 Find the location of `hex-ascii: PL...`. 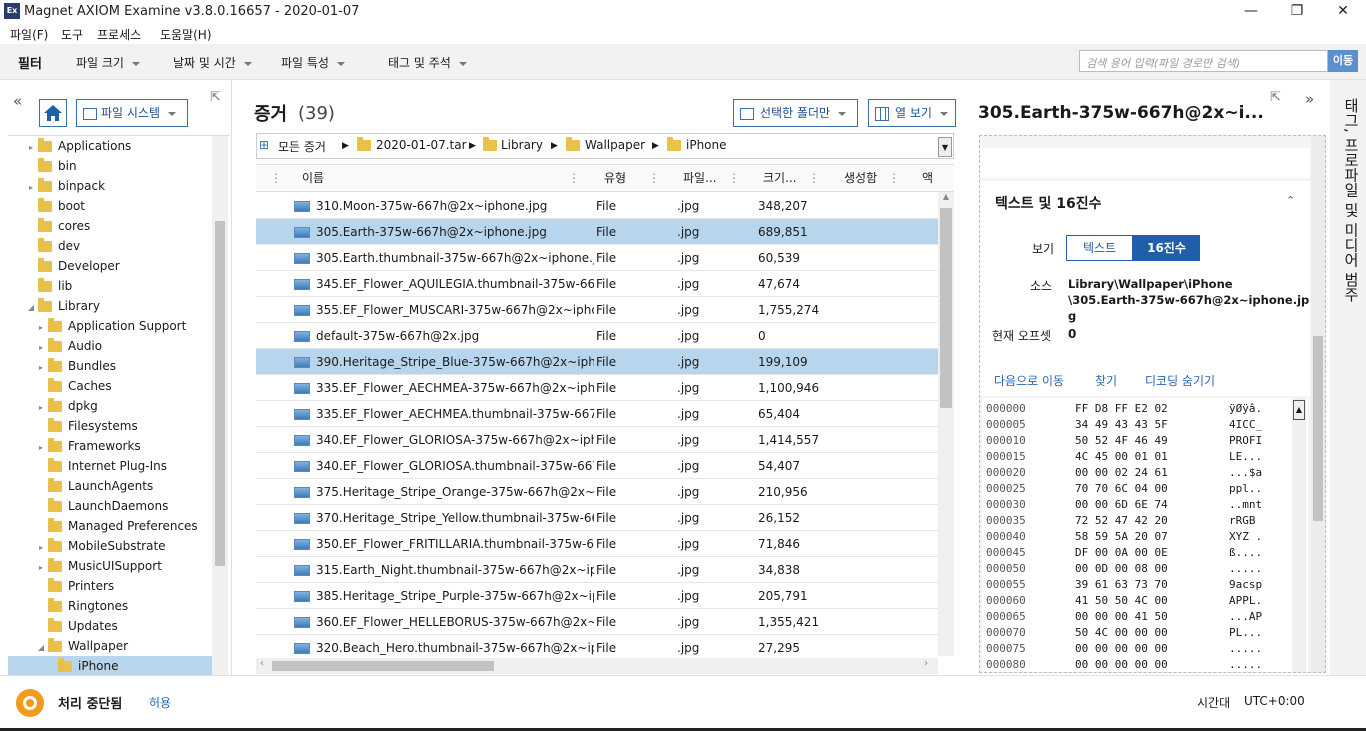

hex-ascii: PL... is located at coordinates (1245, 632).